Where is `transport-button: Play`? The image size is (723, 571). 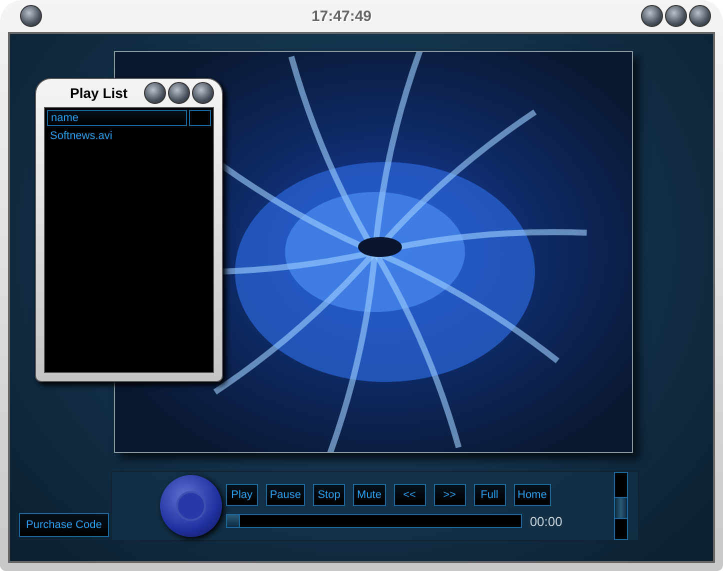
transport-button: Play is located at coordinates (242, 495).